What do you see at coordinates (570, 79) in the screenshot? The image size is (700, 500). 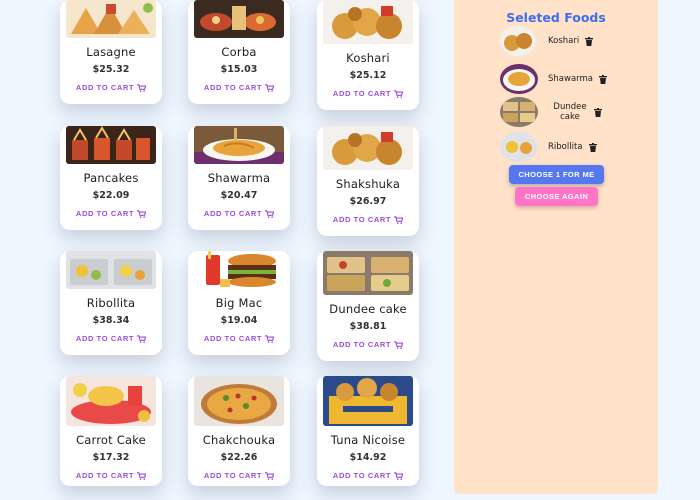 I see `selected-item-name: Shawarma` at bounding box center [570, 79].